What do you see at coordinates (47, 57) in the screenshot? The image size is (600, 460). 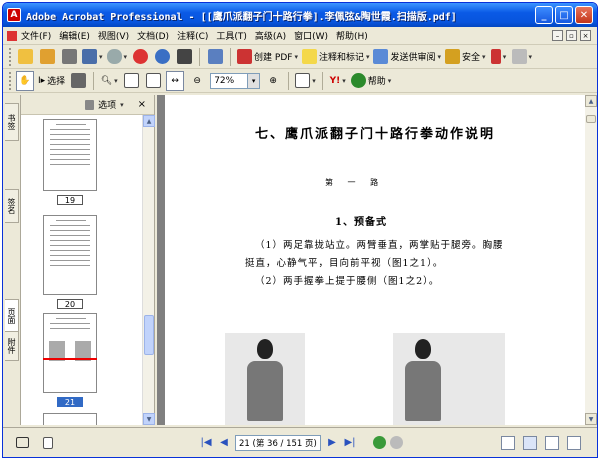 I see `organizer-button` at bounding box center [47, 57].